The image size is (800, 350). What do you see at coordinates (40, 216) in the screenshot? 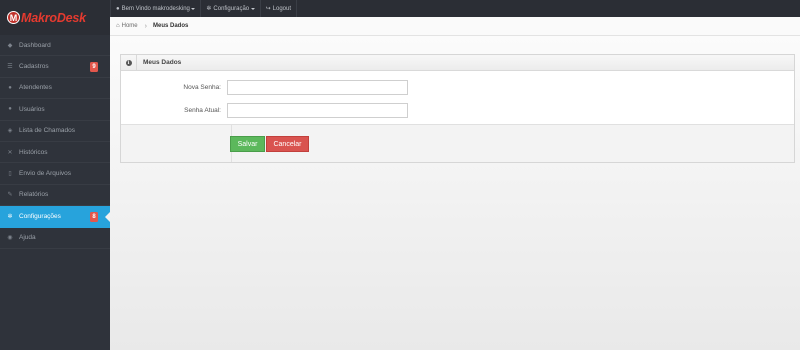
I see `sidebar-item-label: Configurações` at bounding box center [40, 216].